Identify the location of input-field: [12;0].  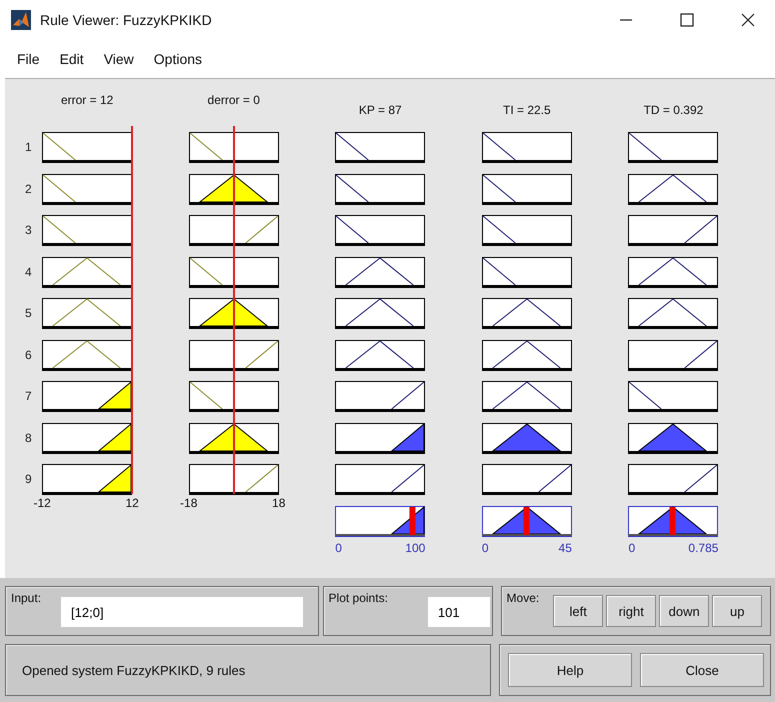
(182, 612).